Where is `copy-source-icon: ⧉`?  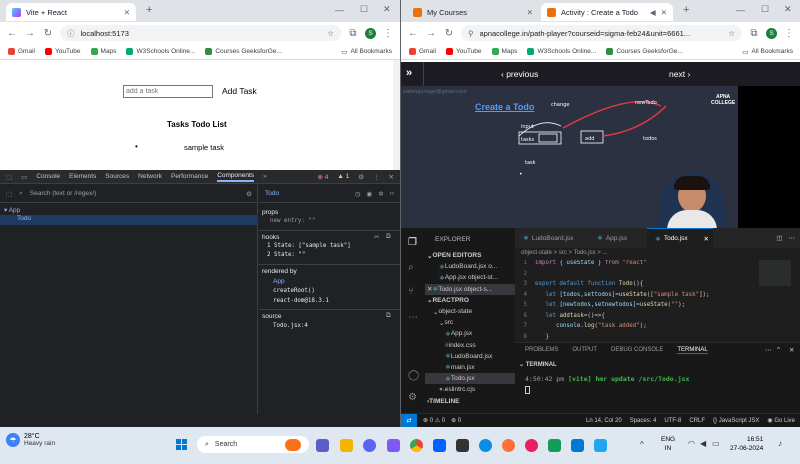 copy-source-icon: ⧉ is located at coordinates (388, 316).